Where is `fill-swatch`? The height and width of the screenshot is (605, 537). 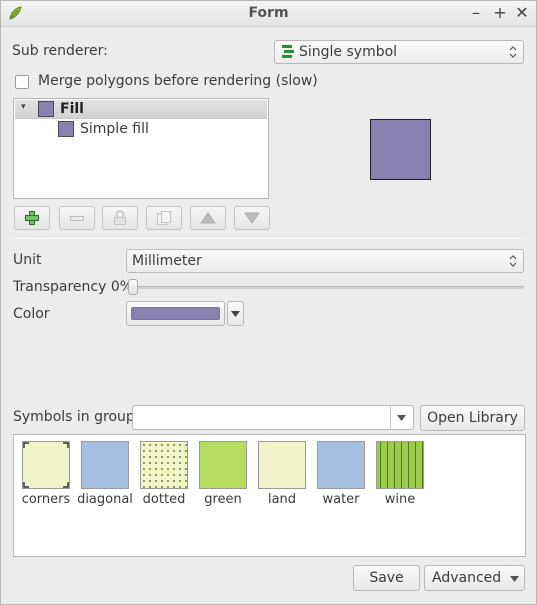 fill-swatch is located at coordinates (46, 109).